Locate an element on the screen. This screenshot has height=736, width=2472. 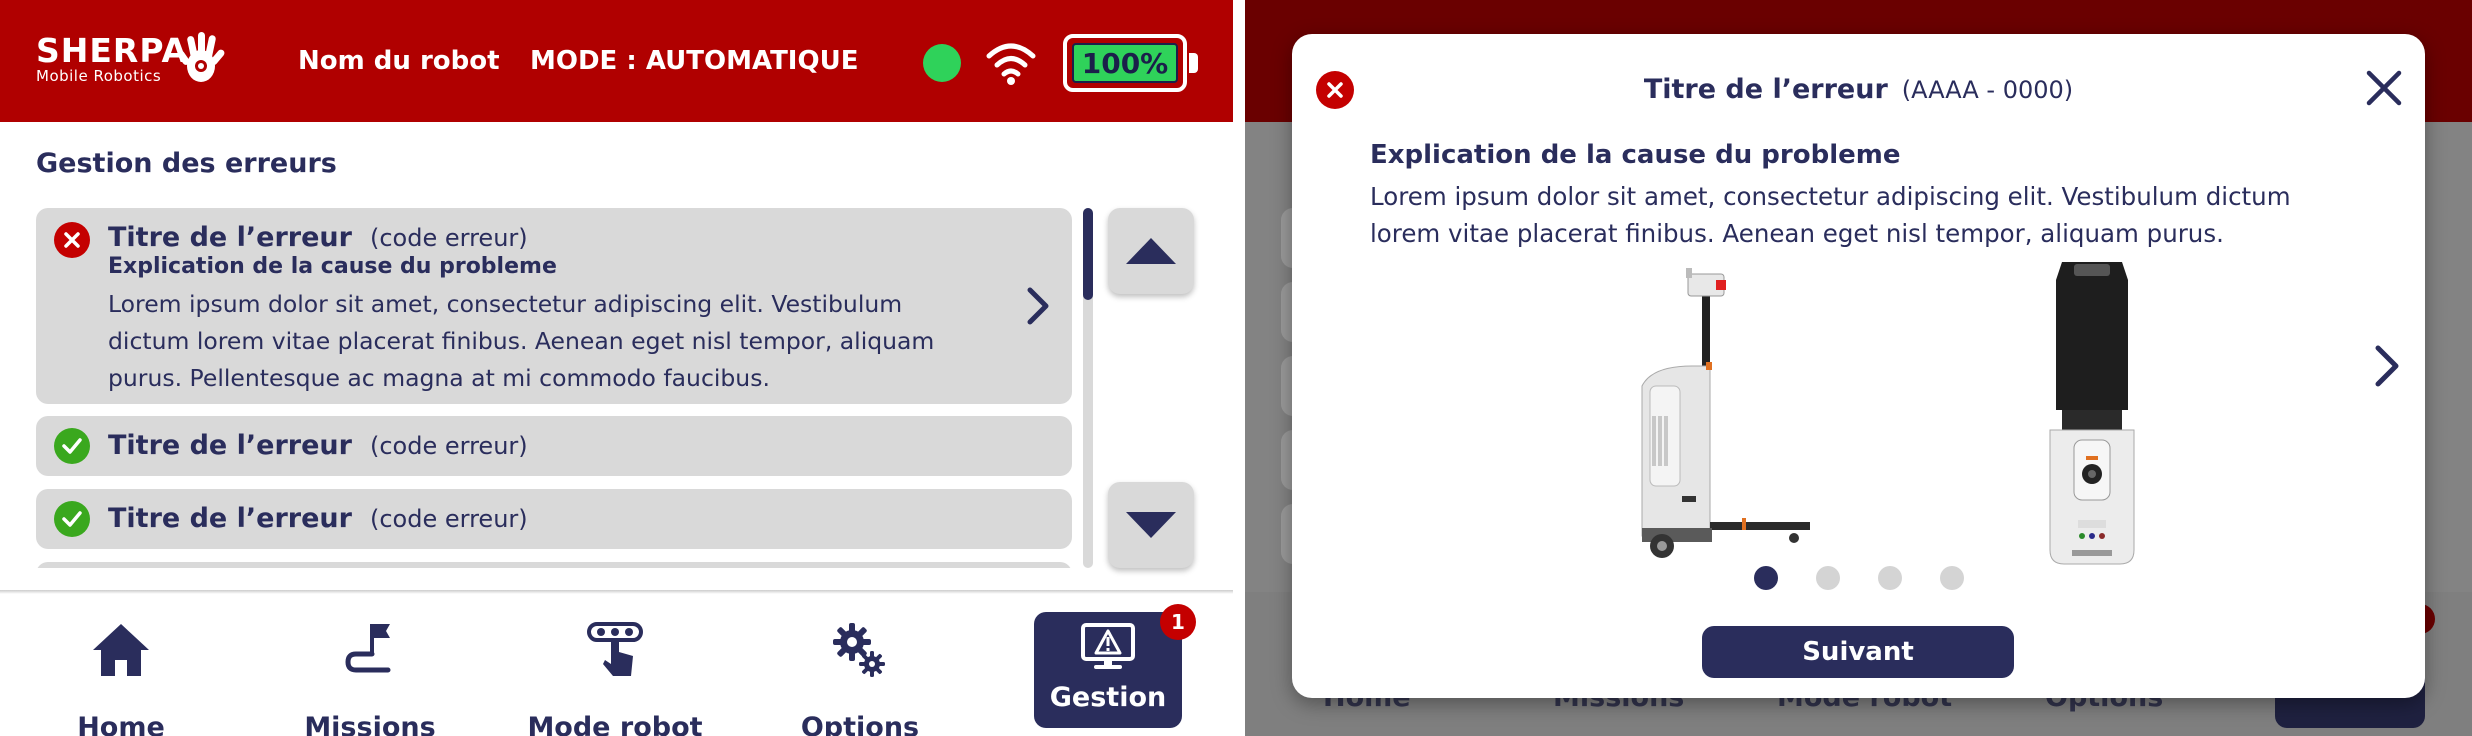
nav-item-mode-robot: Mode robot is located at coordinates (615, 678).